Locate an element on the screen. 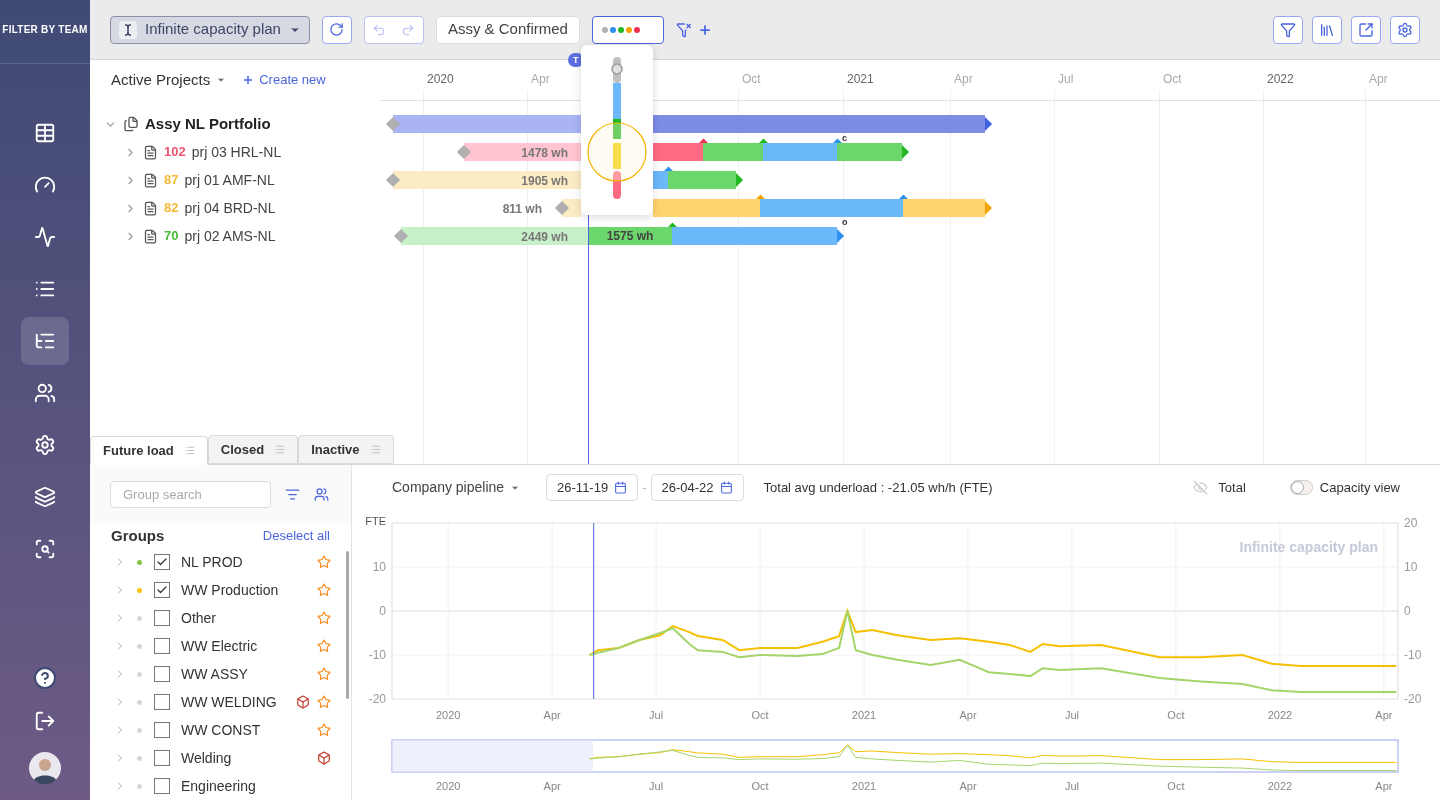 This screenshot has width=1440, height=800. layers-icon is located at coordinates (45, 497).